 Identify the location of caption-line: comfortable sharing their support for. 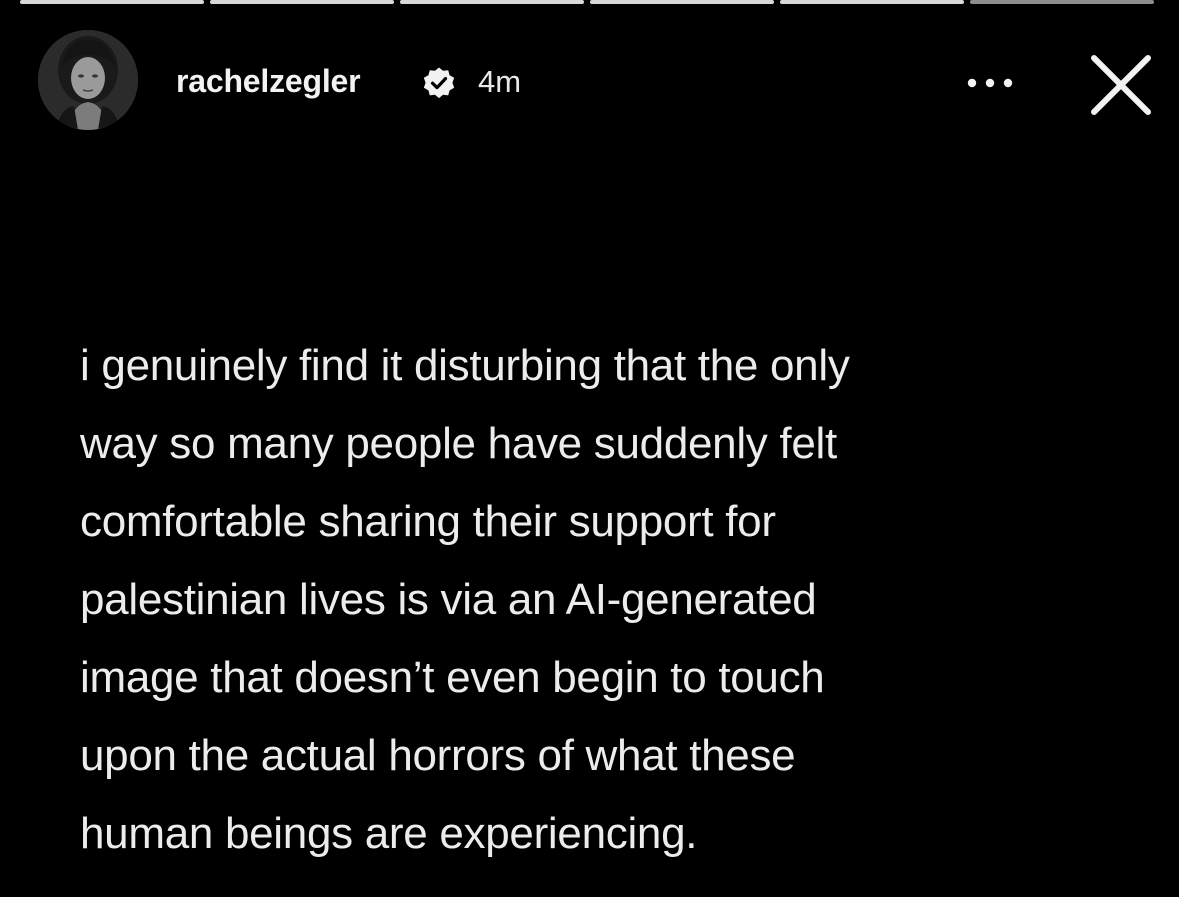
(428, 521).